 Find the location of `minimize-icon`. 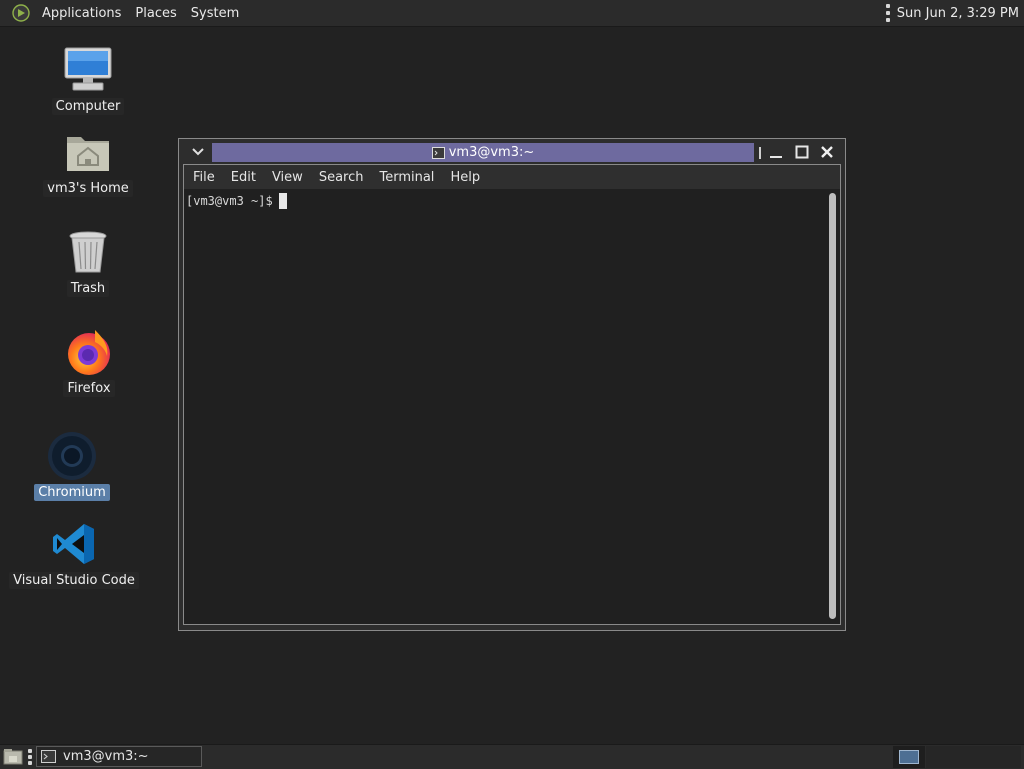

minimize-icon is located at coordinates (776, 152).